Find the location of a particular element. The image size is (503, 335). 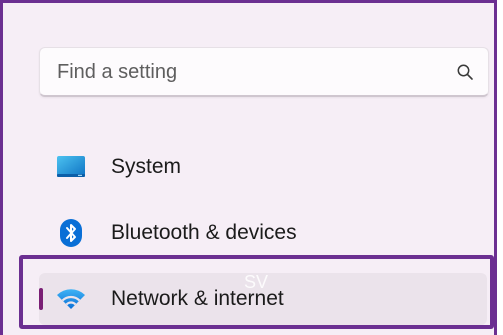

sidebar-item-bluetooth-devices: Bluetooth & devices is located at coordinates (263, 233).